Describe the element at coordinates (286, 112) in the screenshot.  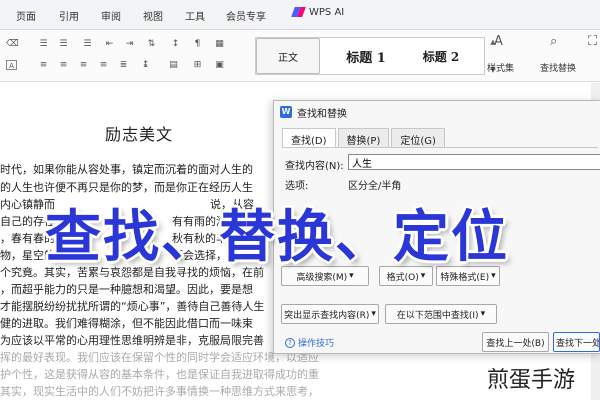
I see `wps-writer-icon: W` at that location.